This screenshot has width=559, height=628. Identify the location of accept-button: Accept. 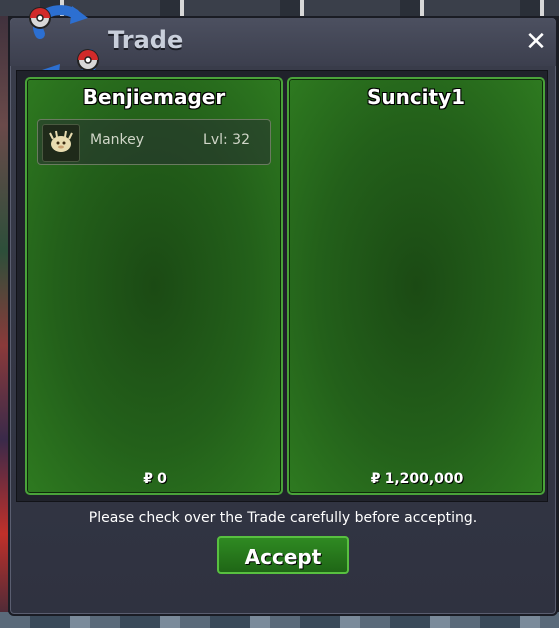
(283, 555).